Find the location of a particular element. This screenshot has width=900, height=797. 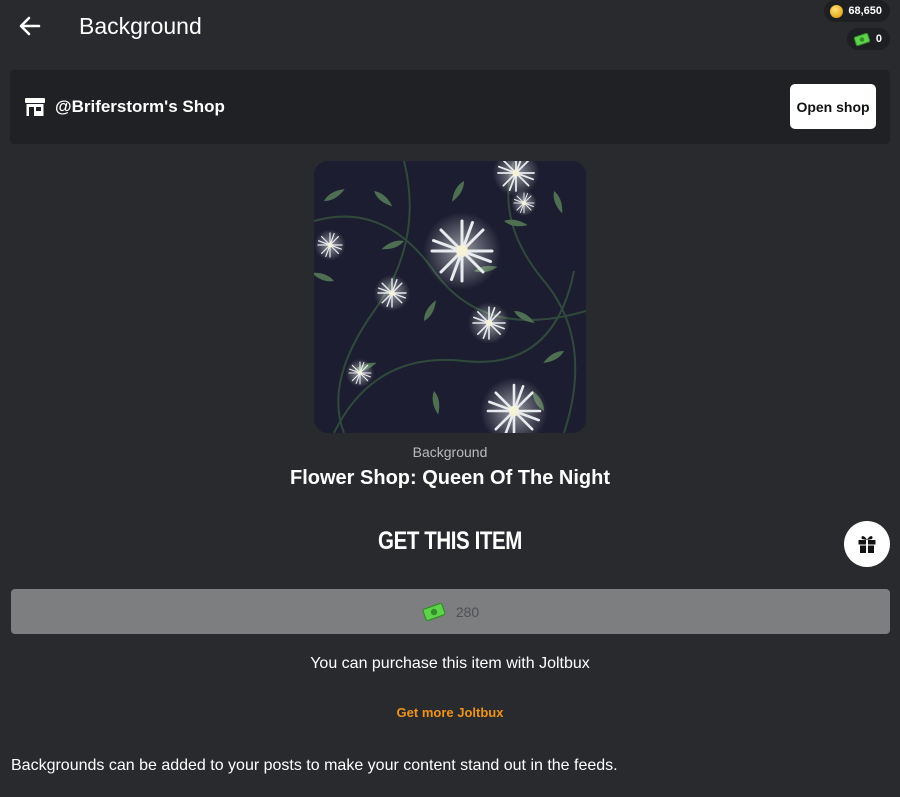

gift-button is located at coordinates (867, 544).